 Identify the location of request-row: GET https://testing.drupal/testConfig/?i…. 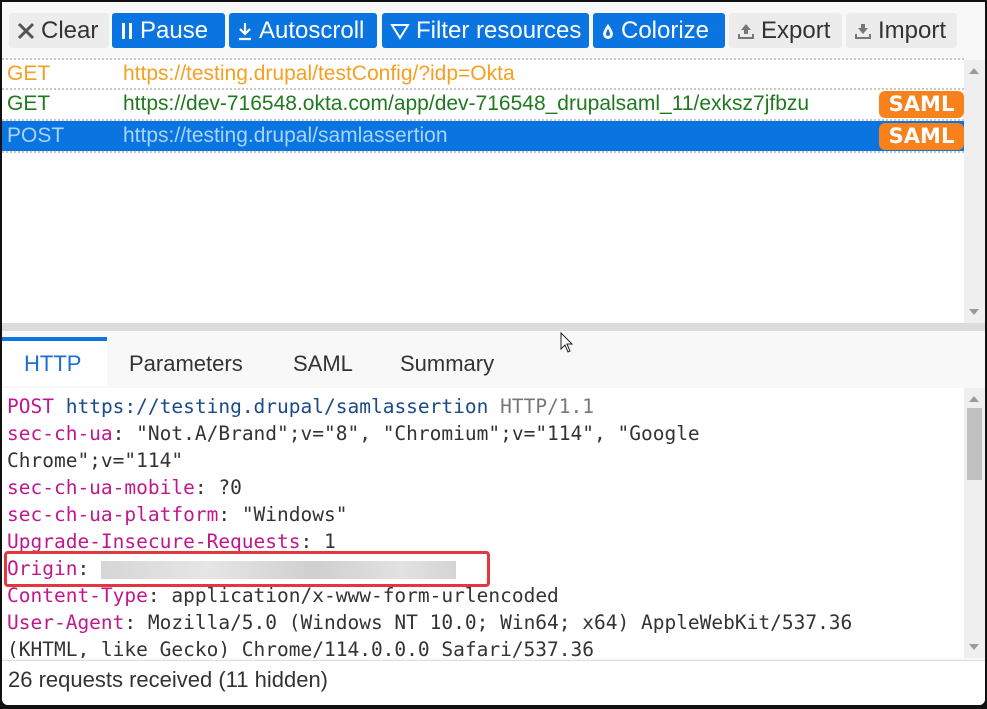
(483, 74).